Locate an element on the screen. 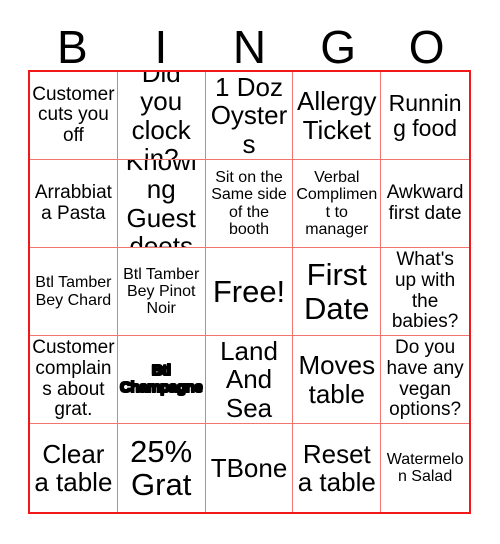  bingo-cell: Awkward first date is located at coordinates (425, 204).